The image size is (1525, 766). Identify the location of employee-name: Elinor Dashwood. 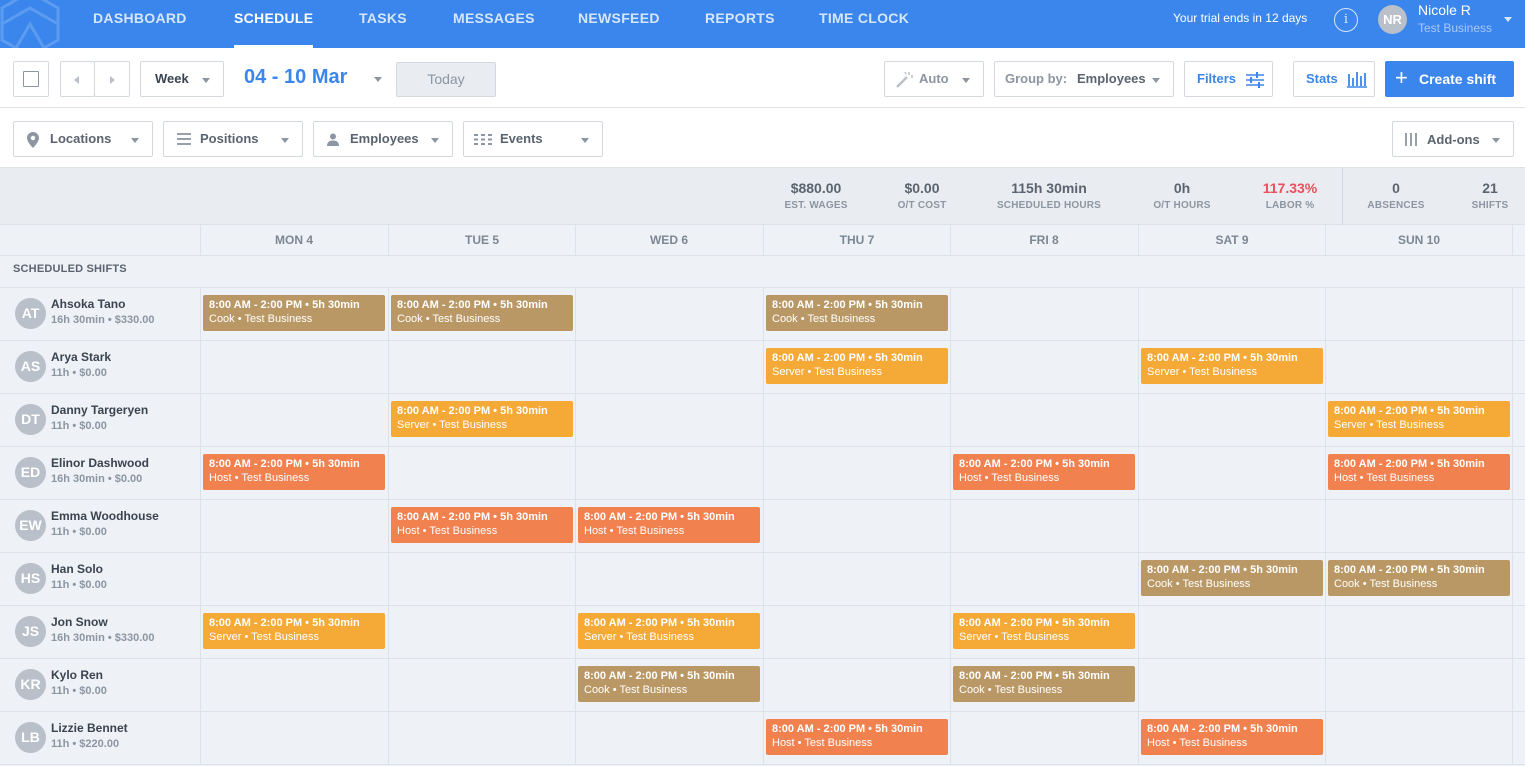
(100, 463).